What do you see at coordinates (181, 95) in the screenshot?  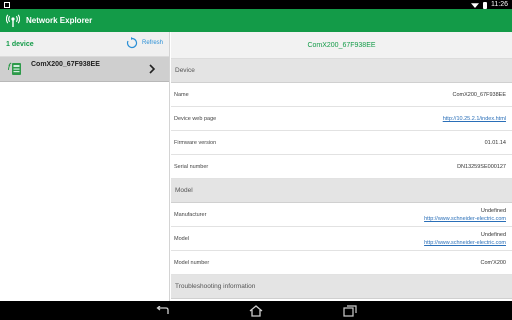 I see `detail-label: Name` at bounding box center [181, 95].